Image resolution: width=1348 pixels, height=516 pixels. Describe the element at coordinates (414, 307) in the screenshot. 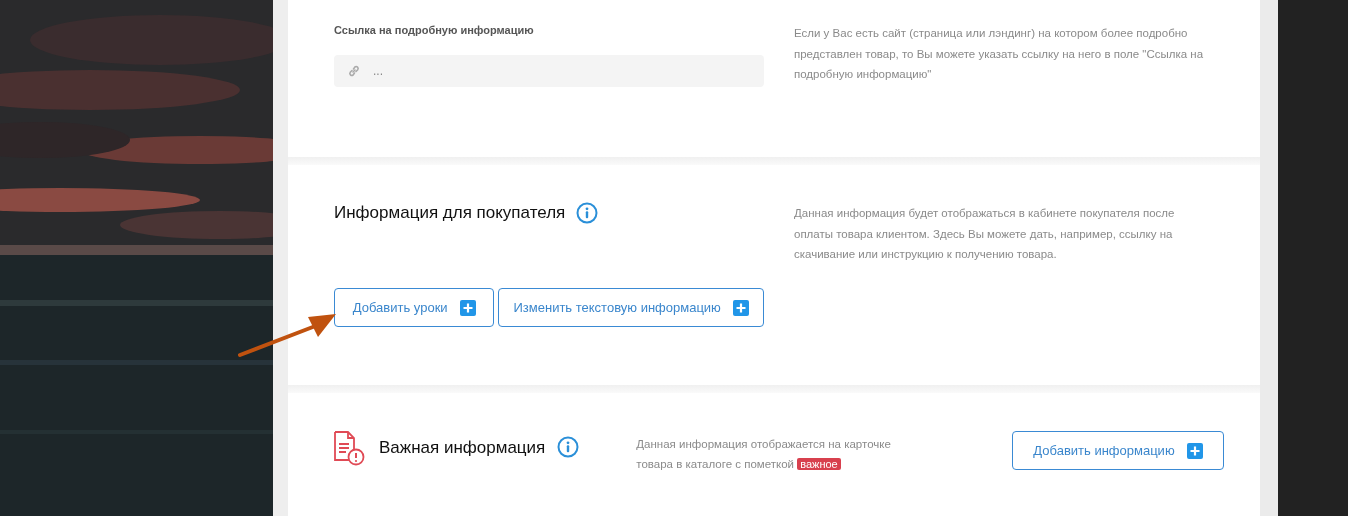

I see `add-button: Добавить уроки` at that location.